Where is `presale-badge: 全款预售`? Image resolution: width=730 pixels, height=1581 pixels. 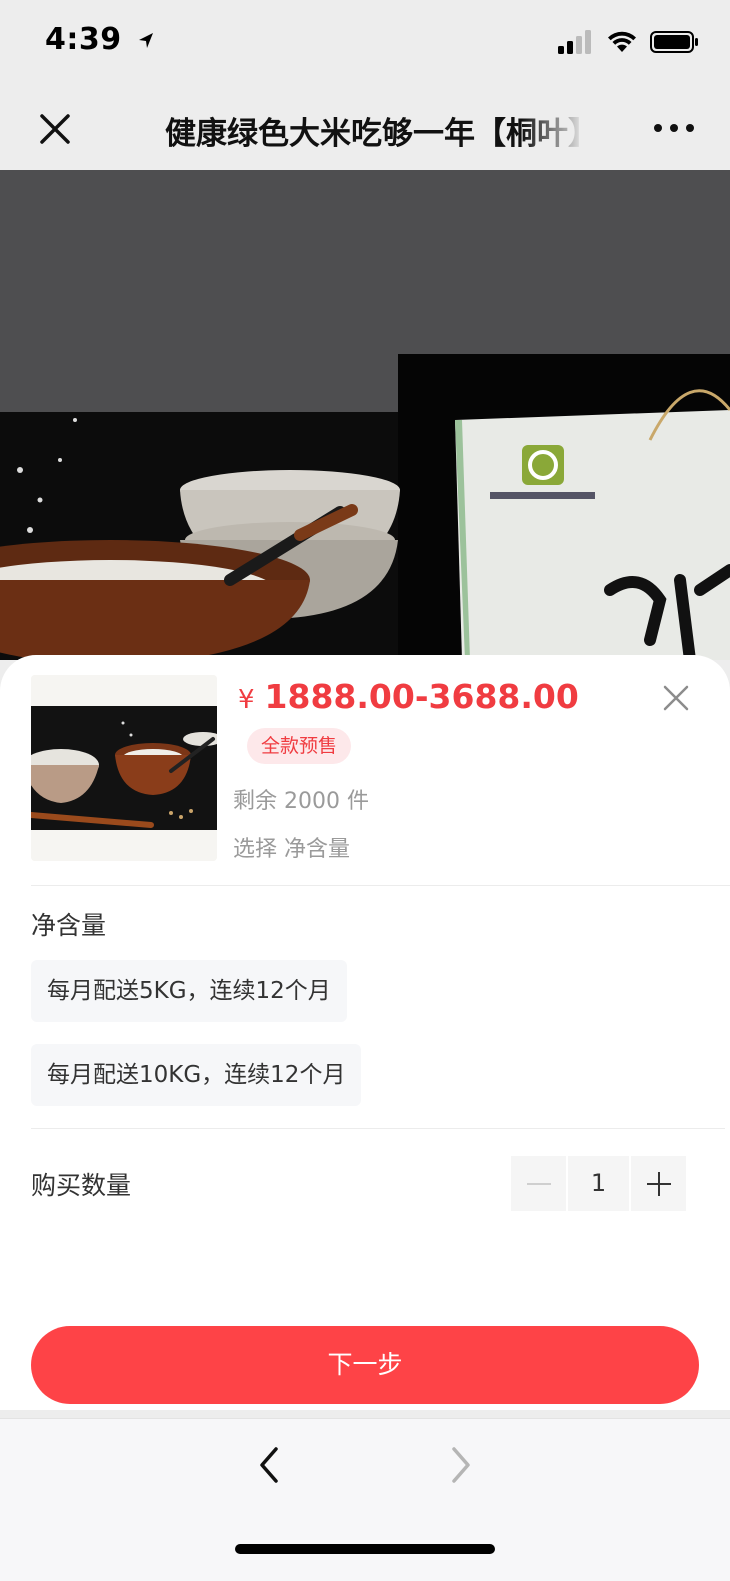
presale-badge: 全款预售 is located at coordinates (299, 746).